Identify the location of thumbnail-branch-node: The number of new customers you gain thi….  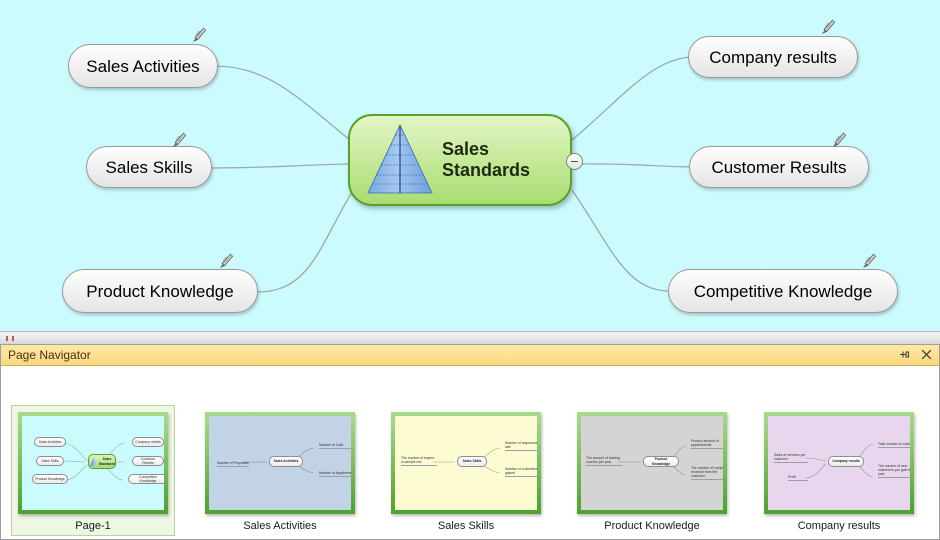
(894, 469).